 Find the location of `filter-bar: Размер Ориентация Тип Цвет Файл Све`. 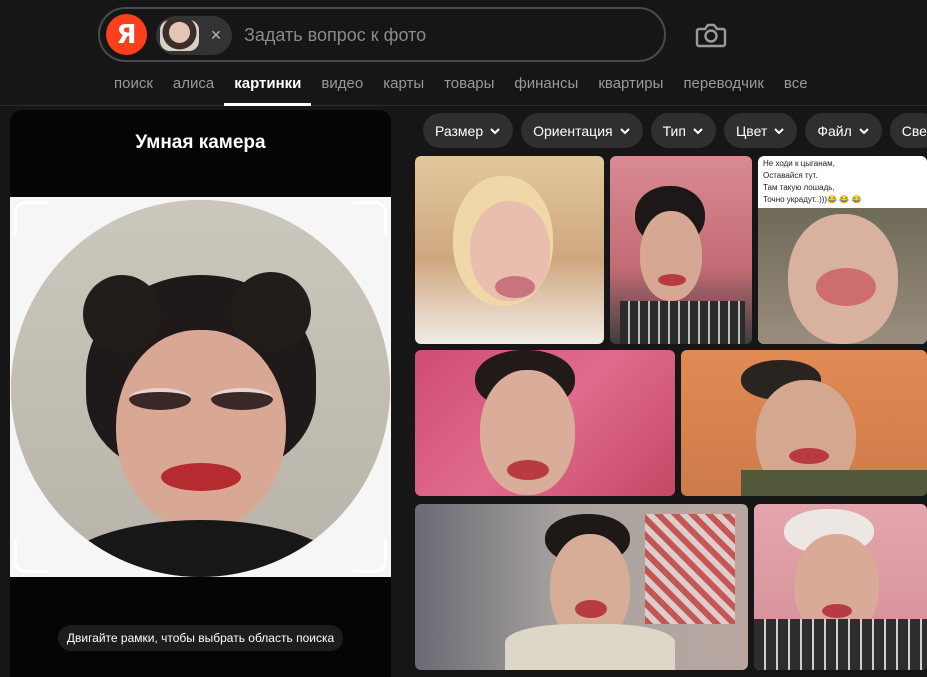

filter-bar: Размер Ориентация Тип Цвет Файл Све is located at coordinates (675, 130).